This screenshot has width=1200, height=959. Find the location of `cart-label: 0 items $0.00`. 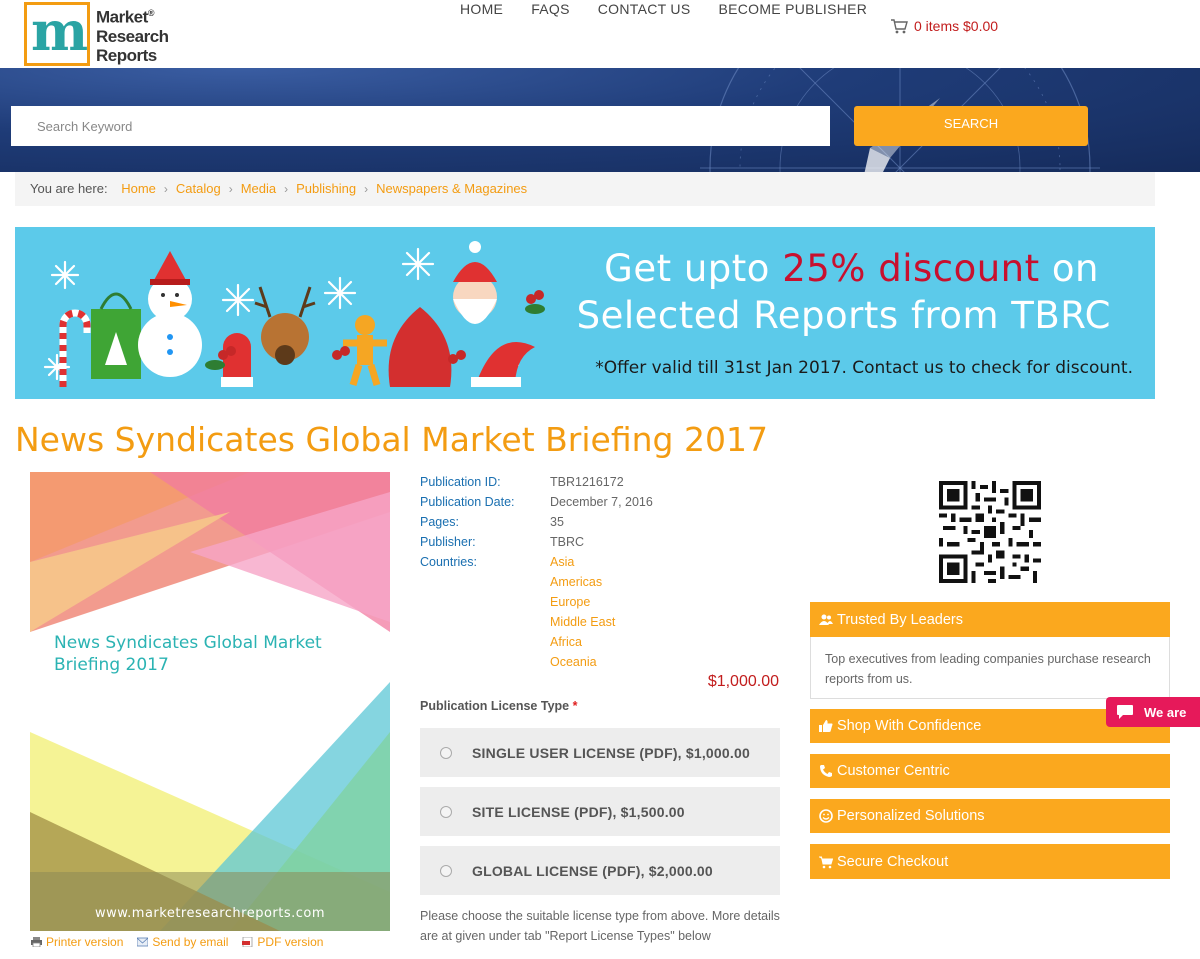

cart-label: 0 items $0.00 is located at coordinates (956, 26).